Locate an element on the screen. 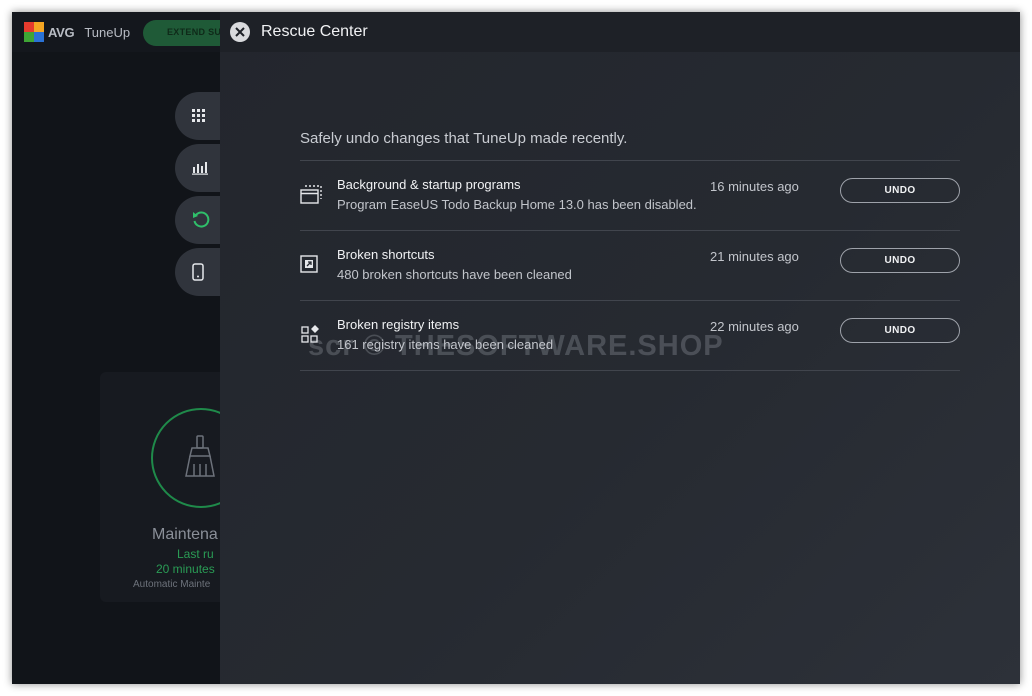 This screenshot has width=1032, height=696. watermark: scr © THESOFTWARE.SHOP is located at coordinates (516, 346).